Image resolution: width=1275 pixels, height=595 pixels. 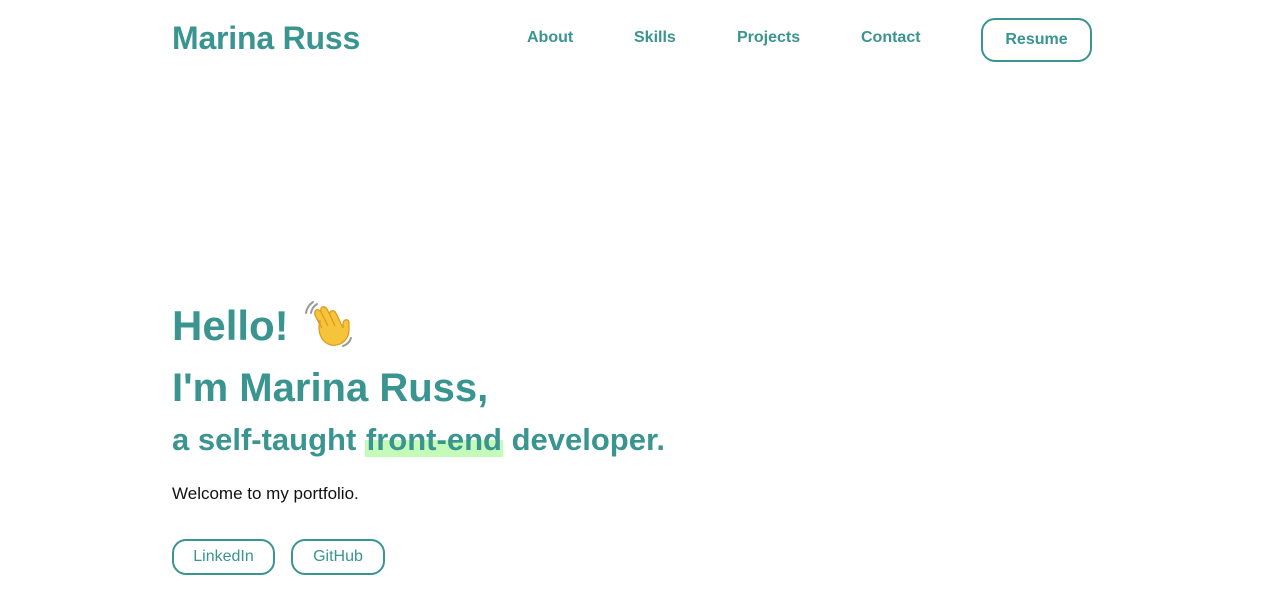 What do you see at coordinates (655, 38) in the screenshot?
I see `nav-link-skills: Skills` at bounding box center [655, 38].